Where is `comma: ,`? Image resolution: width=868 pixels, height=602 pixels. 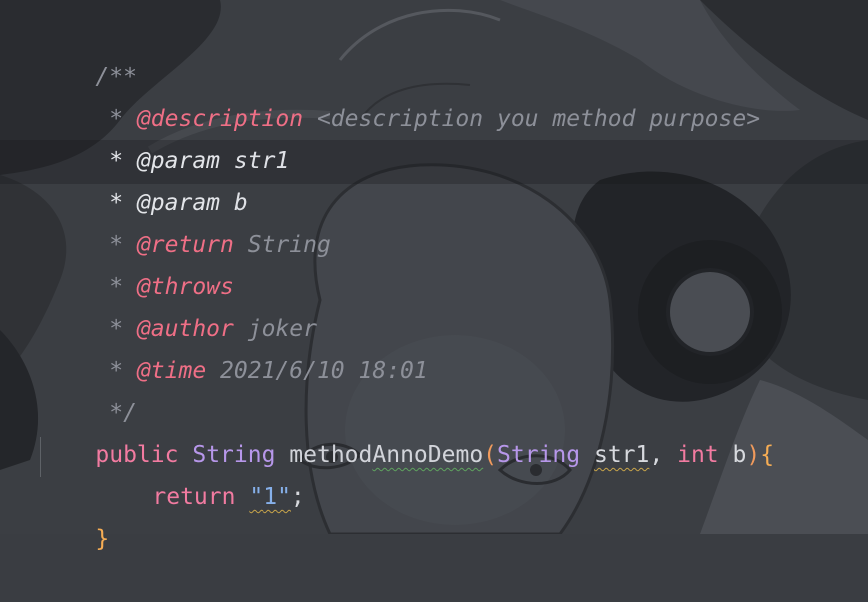 comma: , is located at coordinates (656, 455).